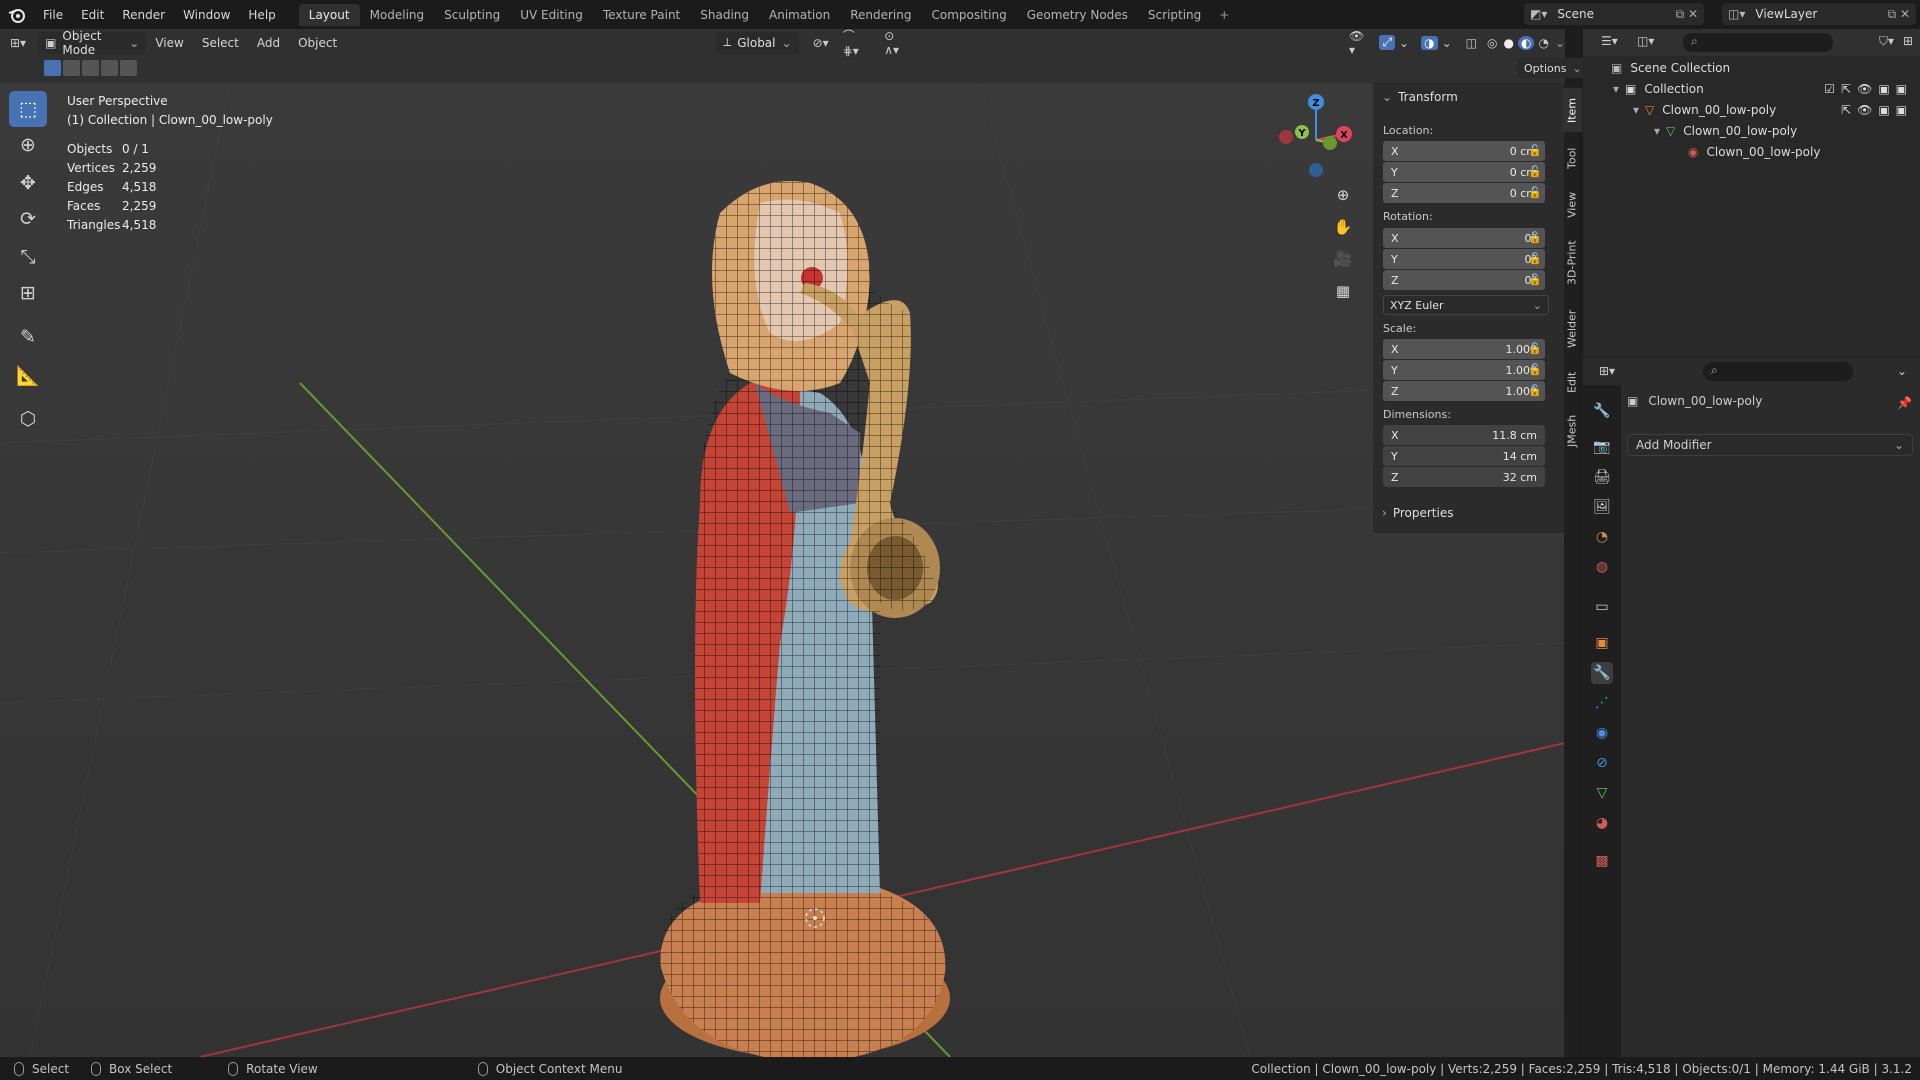  I want to click on output-properties-icon: 🖨, so click(1602, 477).